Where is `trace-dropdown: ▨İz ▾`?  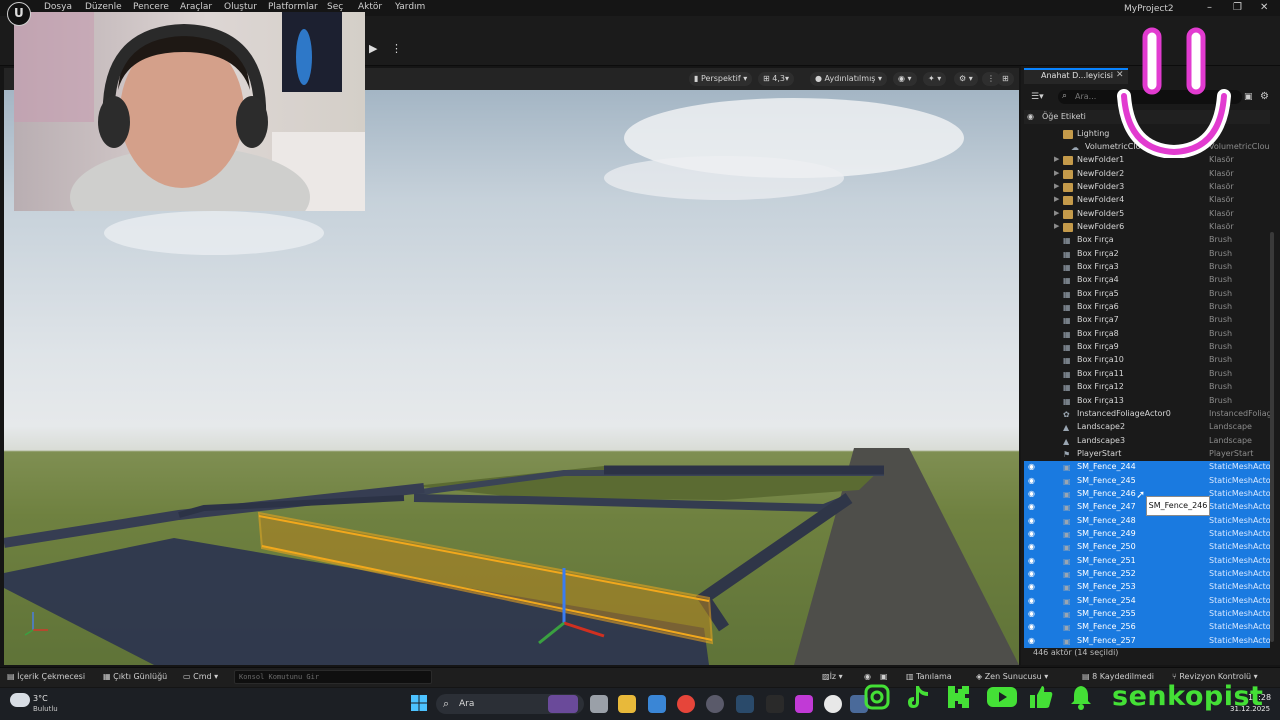
trace-dropdown: ▨İz ▾ is located at coordinates (832, 676).